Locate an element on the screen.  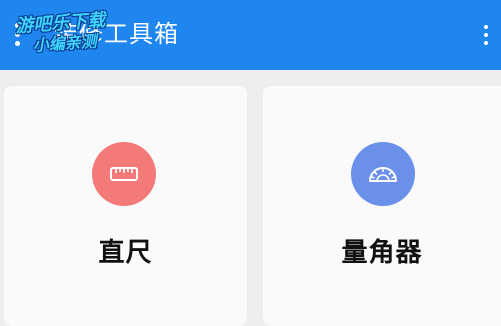
more-options-button is located at coordinates (486, 35).